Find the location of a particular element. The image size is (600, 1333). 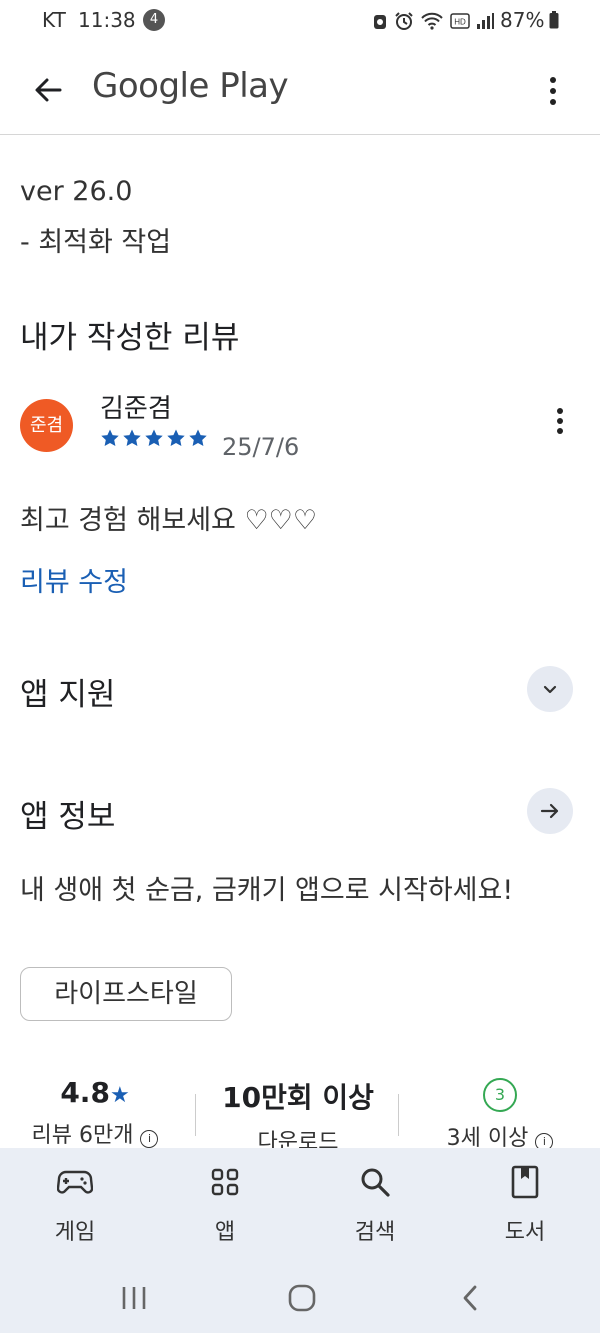

category-chip: 라이프스타일 is located at coordinates (126, 994).